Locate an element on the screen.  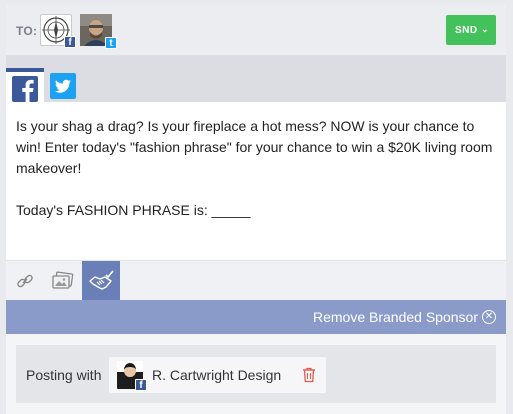
avatar: f is located at coordinates (132, 376).